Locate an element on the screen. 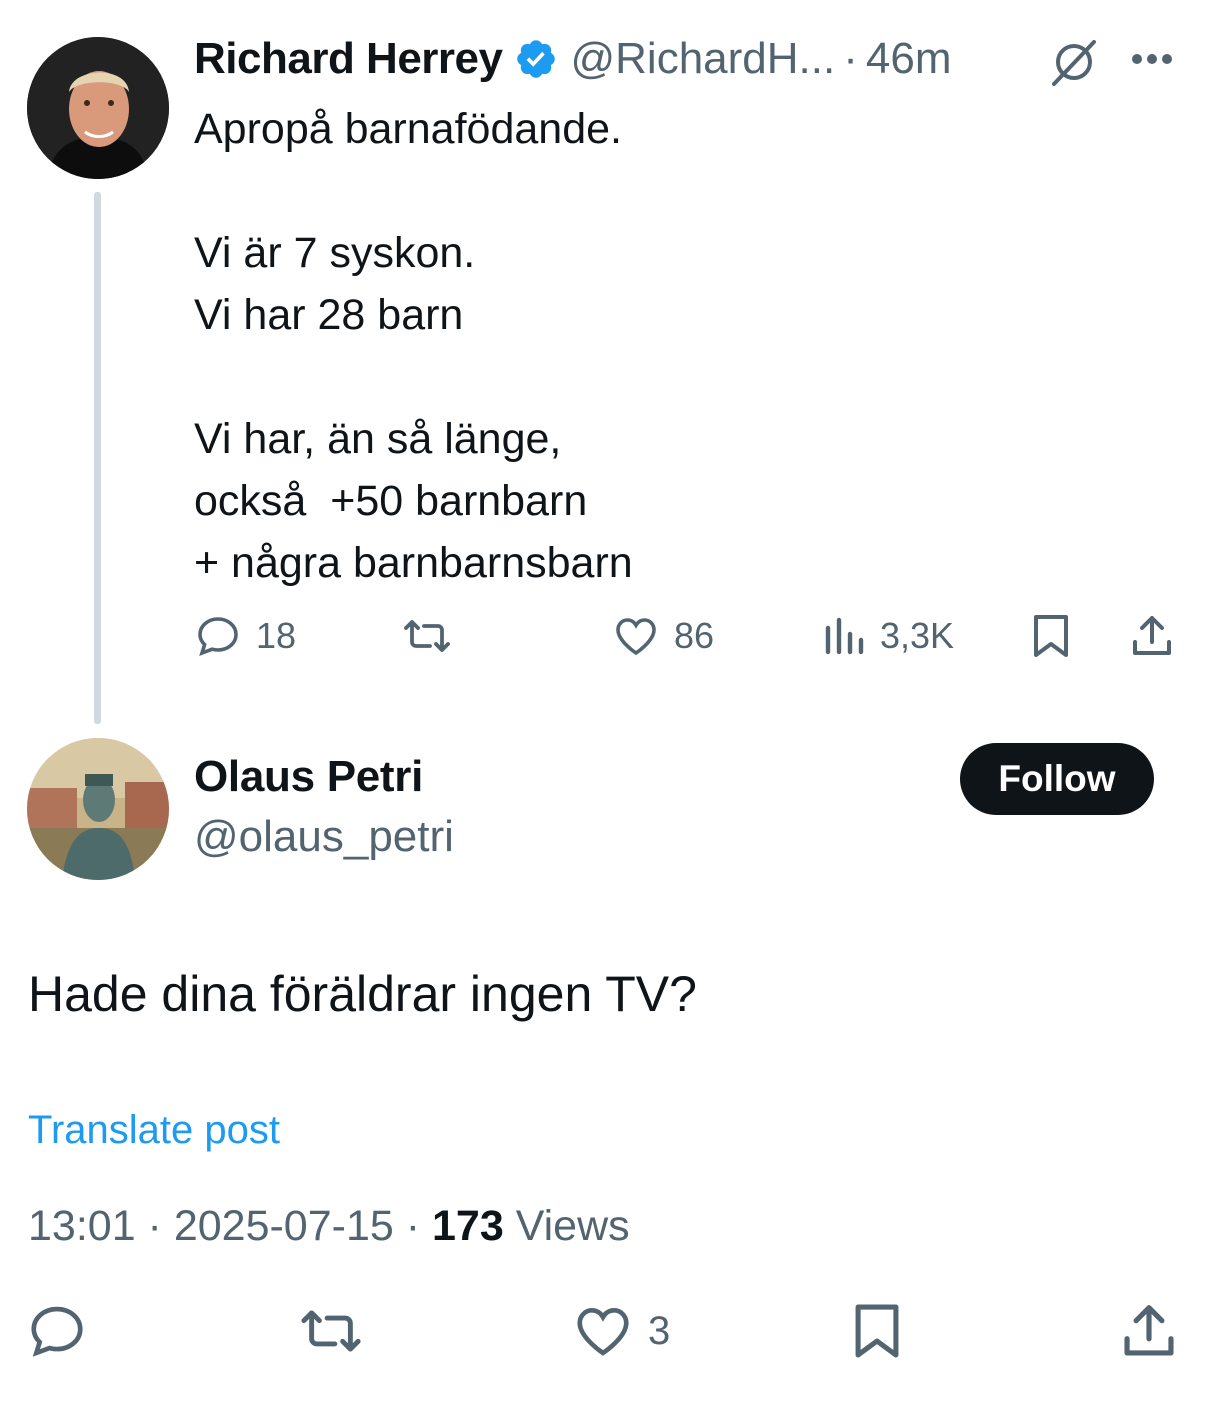 Image resolution: width=1206 pixels, height=1403 pixels. parent-tweet-header: Richard Herrey @RichardH... · 46m is located at coordinates (572, 59).